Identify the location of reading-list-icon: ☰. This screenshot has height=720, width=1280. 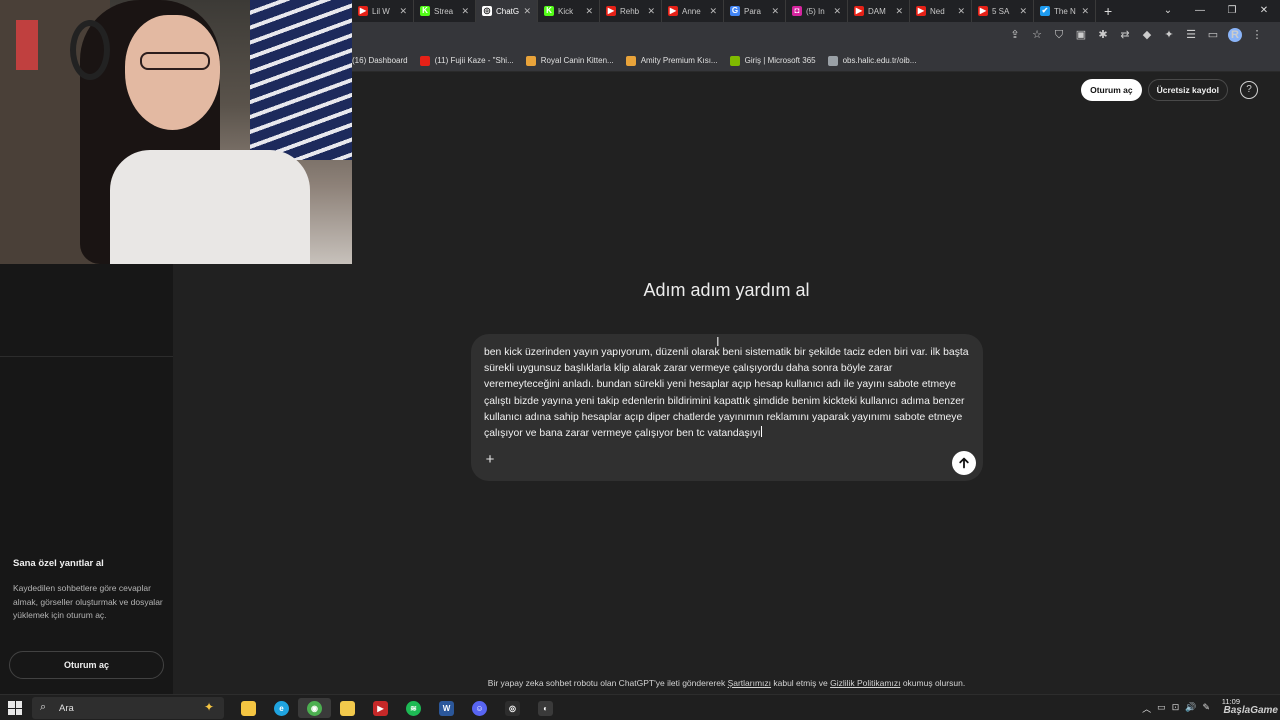
(1191, 35).